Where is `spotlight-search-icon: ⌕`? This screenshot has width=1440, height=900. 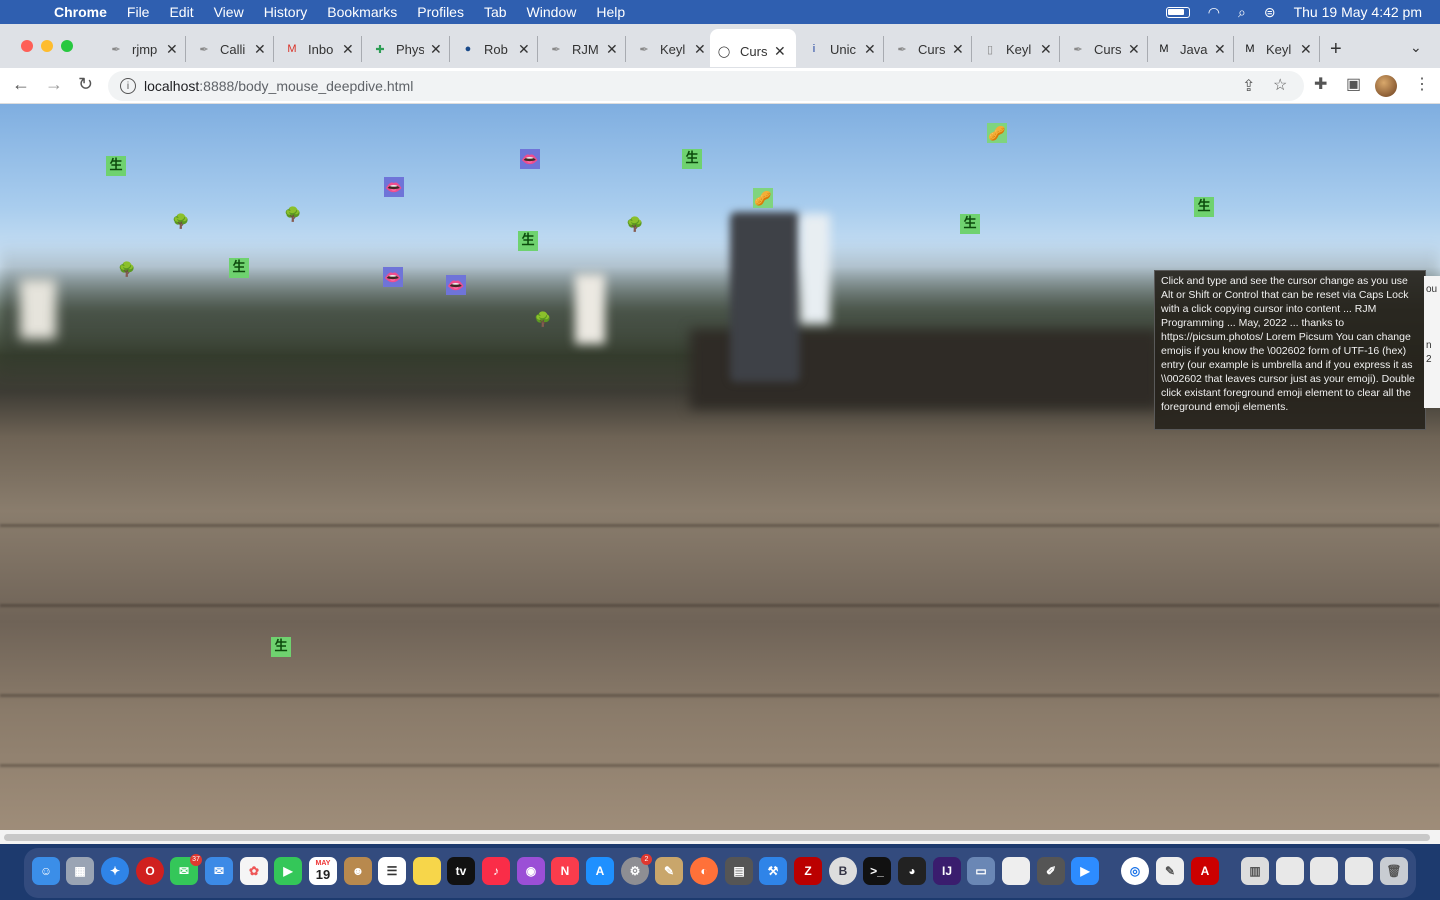
spotlight-search-icon: ⌕ is located at coordinates (1242, 12).